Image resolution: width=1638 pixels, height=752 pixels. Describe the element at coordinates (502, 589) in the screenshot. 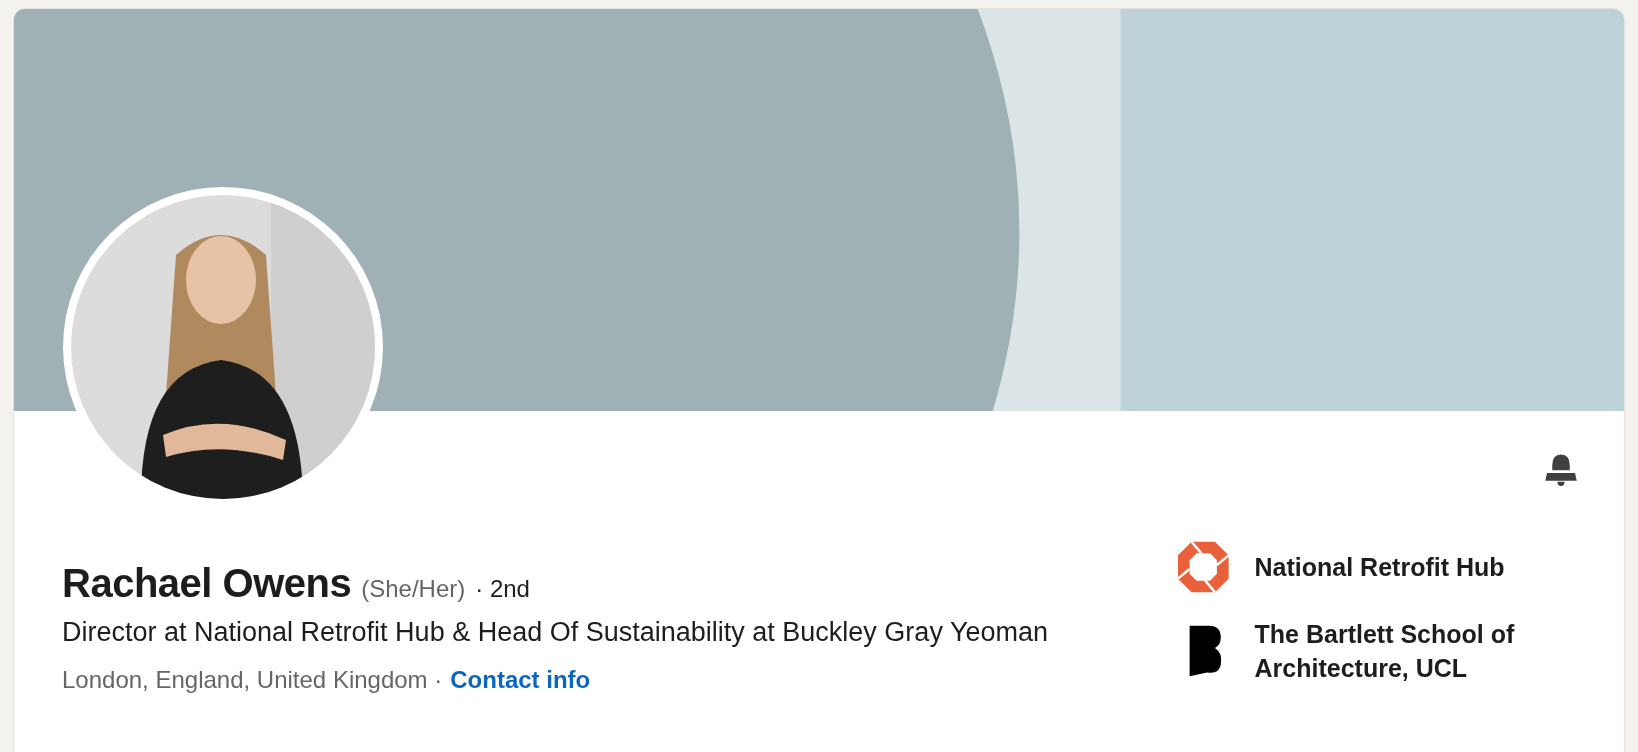

I see `connection-degree: · 2nd` at that location.